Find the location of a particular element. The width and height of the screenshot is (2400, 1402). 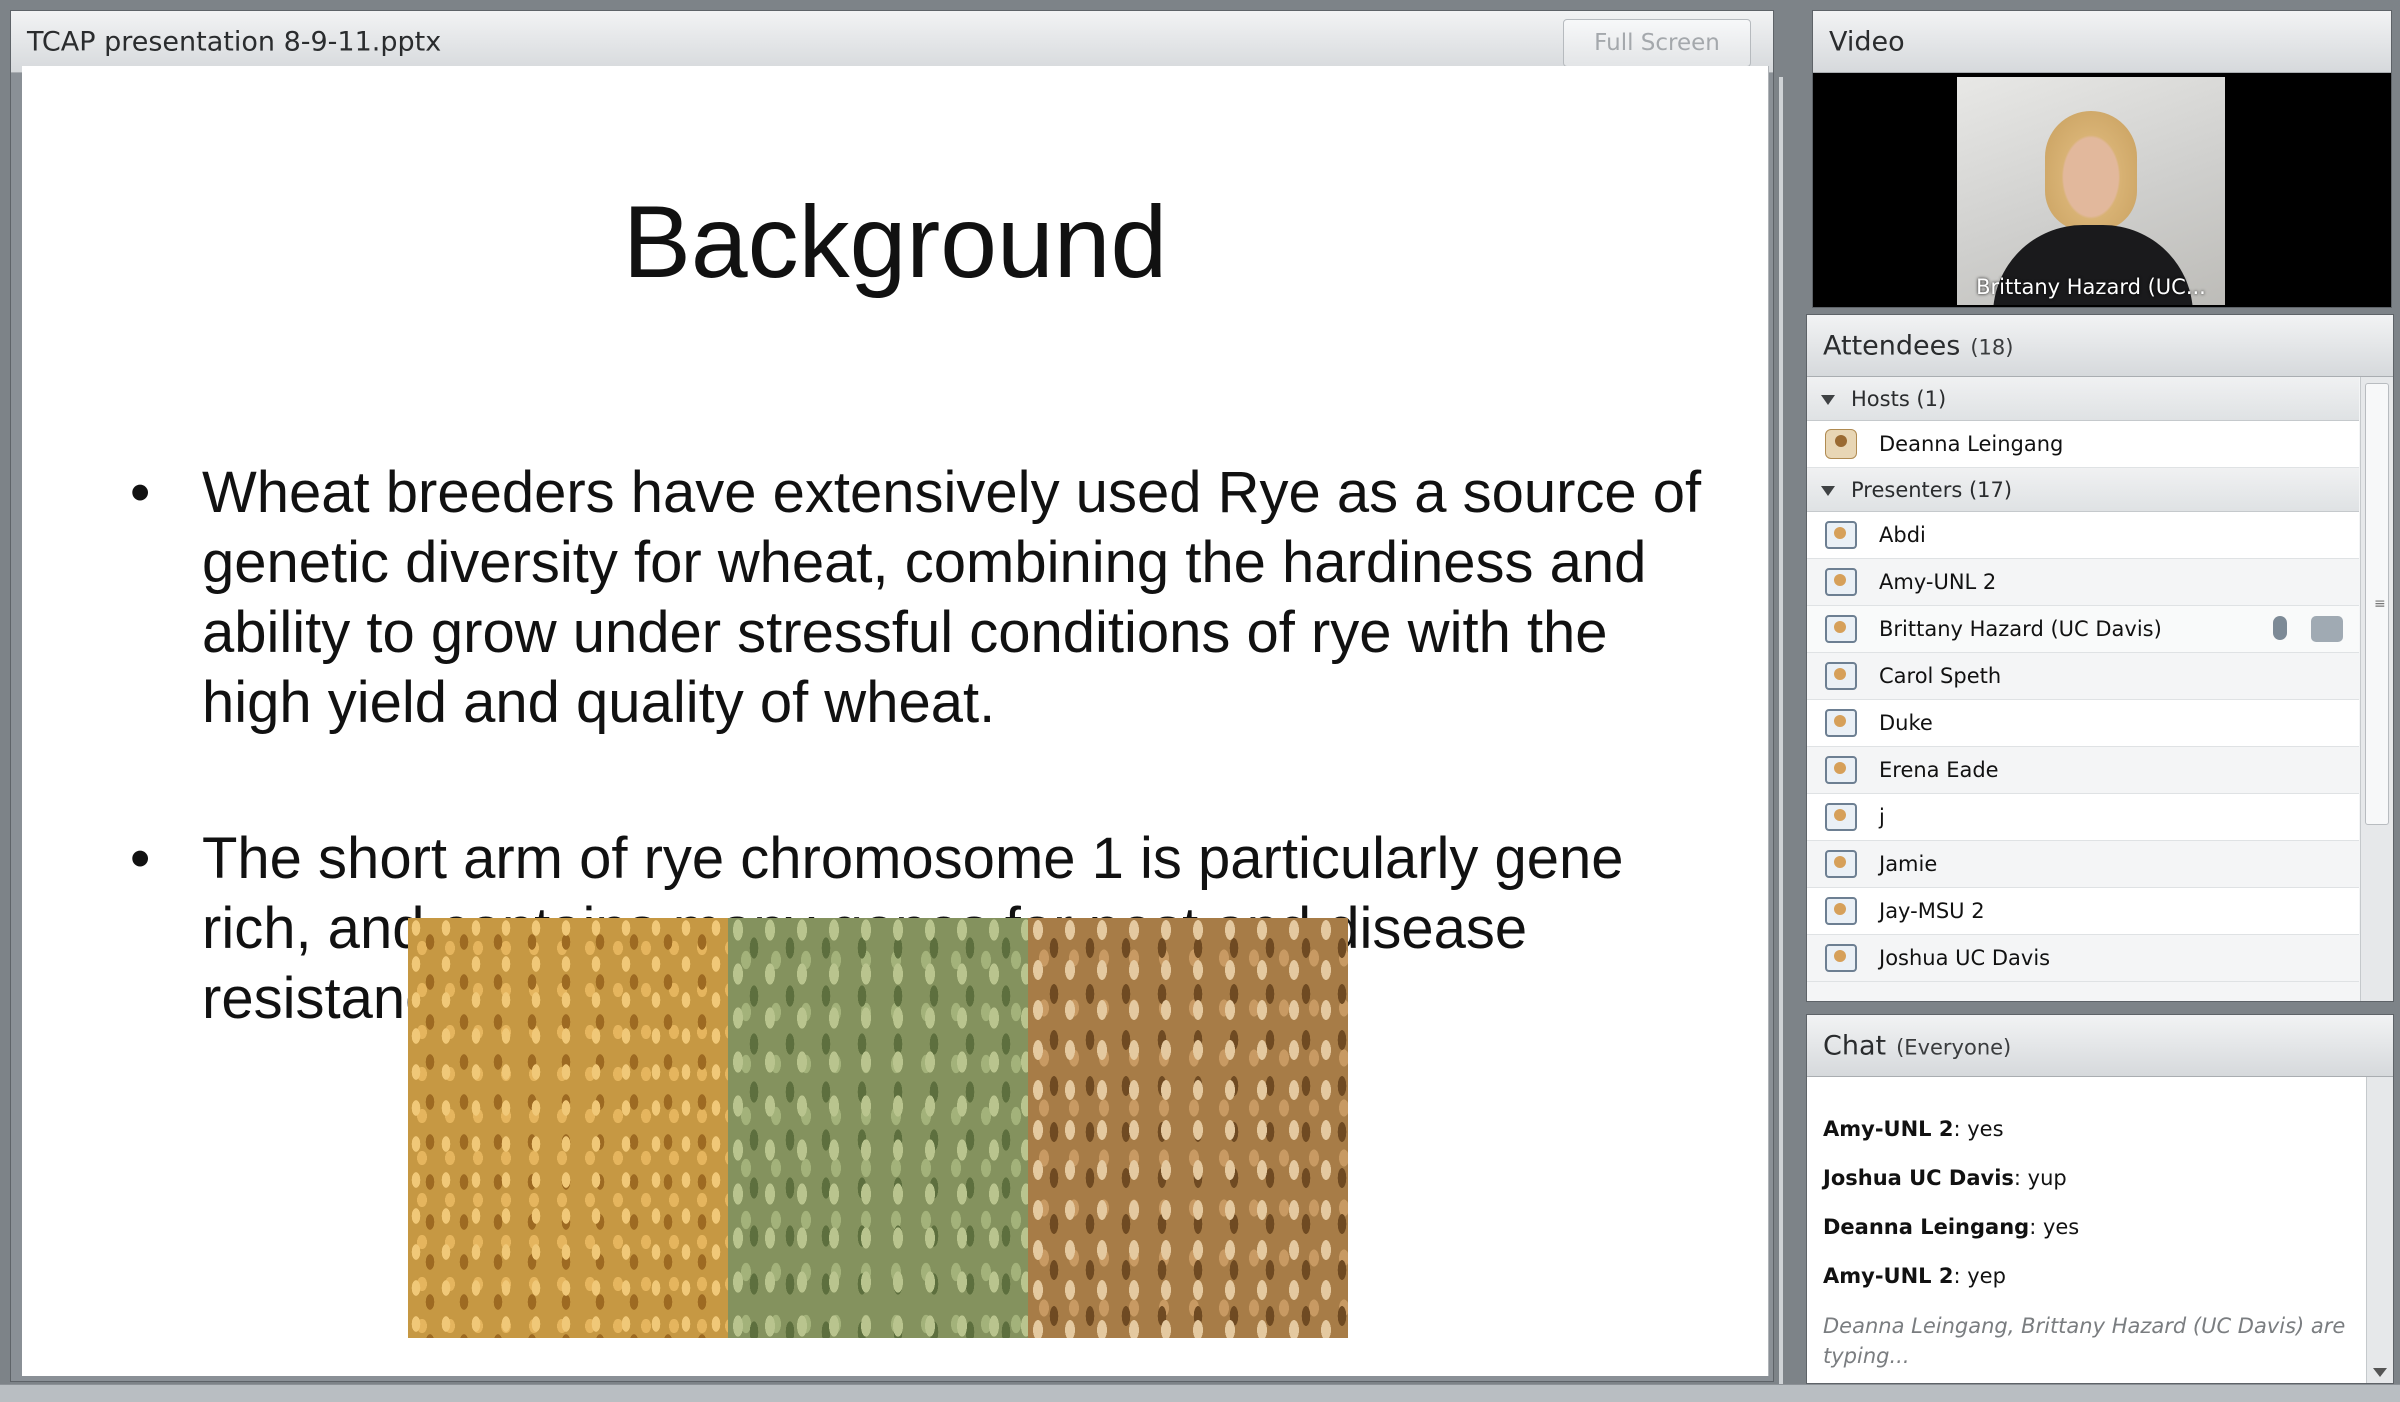

attendee-name: Jay-MSU 2 is located at coordinates (1932, 911).